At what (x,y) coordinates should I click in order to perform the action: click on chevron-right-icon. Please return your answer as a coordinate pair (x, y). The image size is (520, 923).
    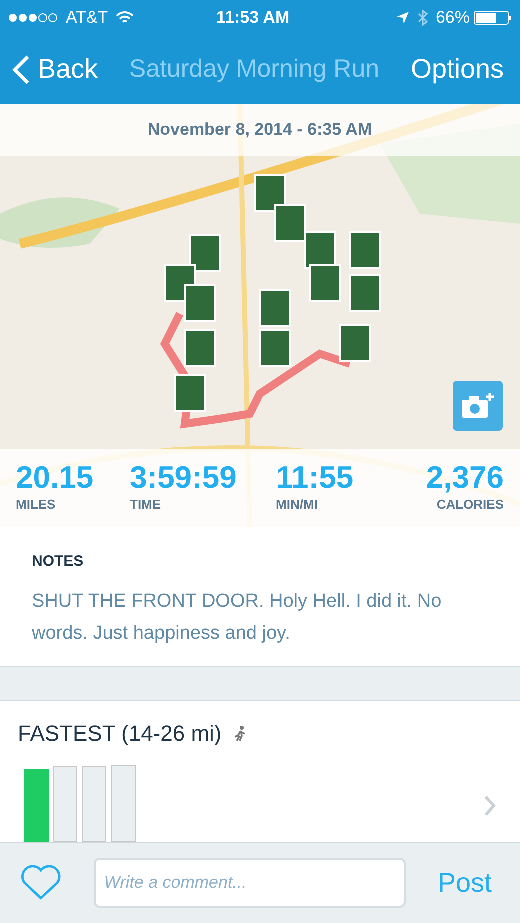
    Looking at the image, I should click on (490, 806).